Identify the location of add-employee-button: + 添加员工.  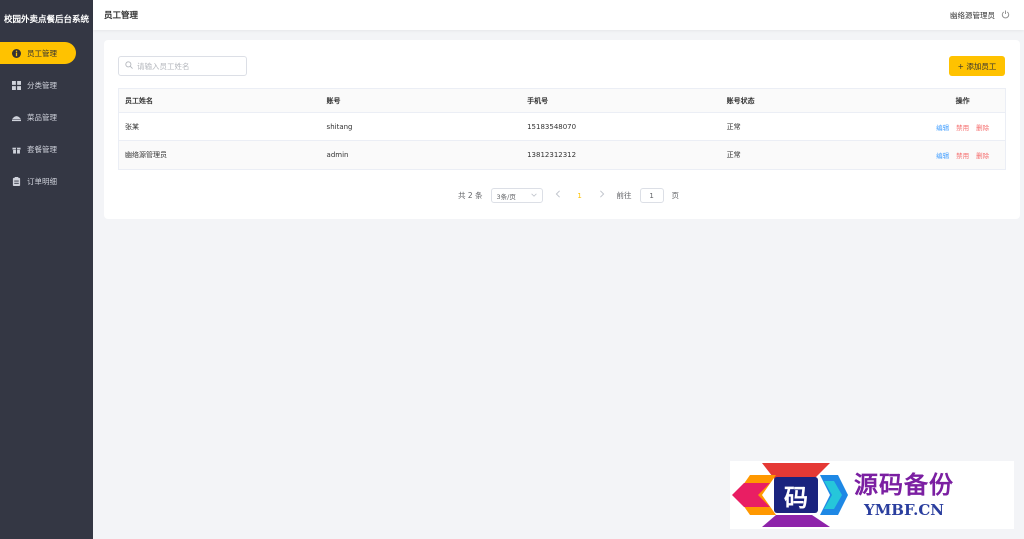
(977, 66).